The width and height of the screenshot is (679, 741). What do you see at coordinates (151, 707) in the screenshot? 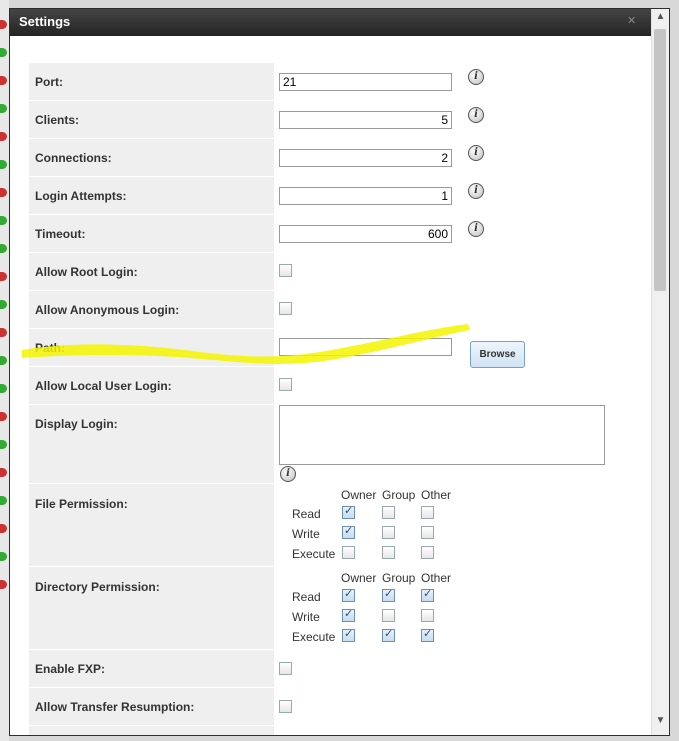
I see `allow-transfer-resumption-row: Allow Transfer Resumption:` at bounding box center [151, 707].